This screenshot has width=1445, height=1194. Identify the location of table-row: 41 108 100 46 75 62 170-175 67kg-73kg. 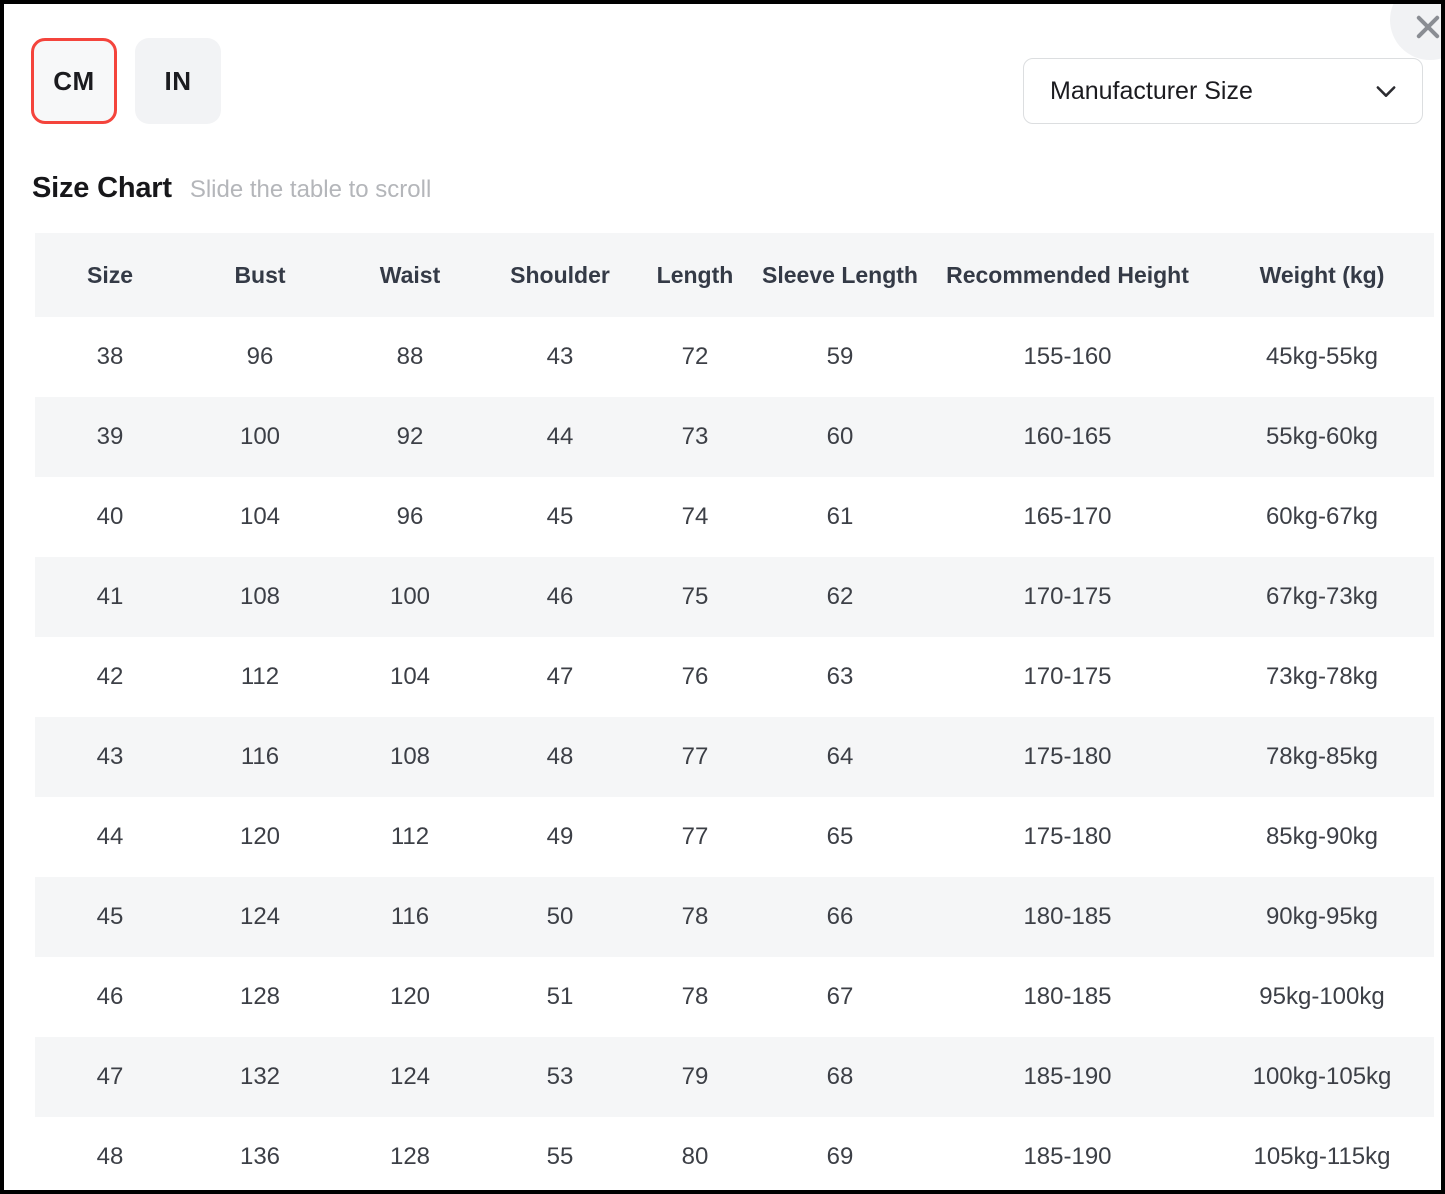
(734, 597).